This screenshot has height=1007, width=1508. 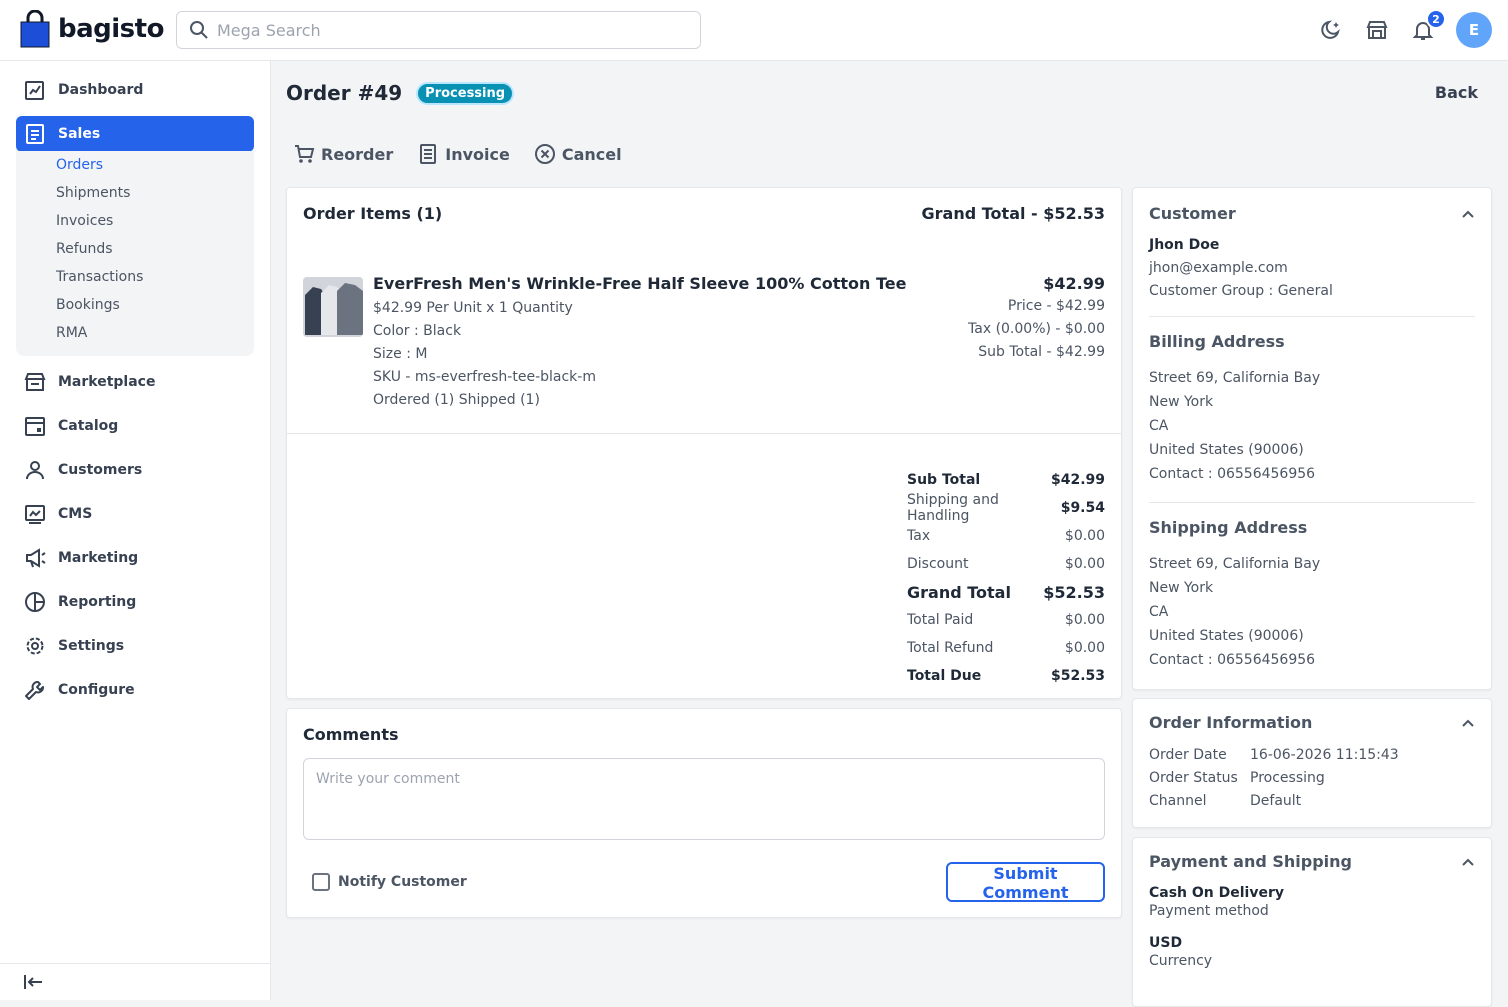 I want to click on totals-row-tax: Tax $0.00, so click(x=1006, y=536).